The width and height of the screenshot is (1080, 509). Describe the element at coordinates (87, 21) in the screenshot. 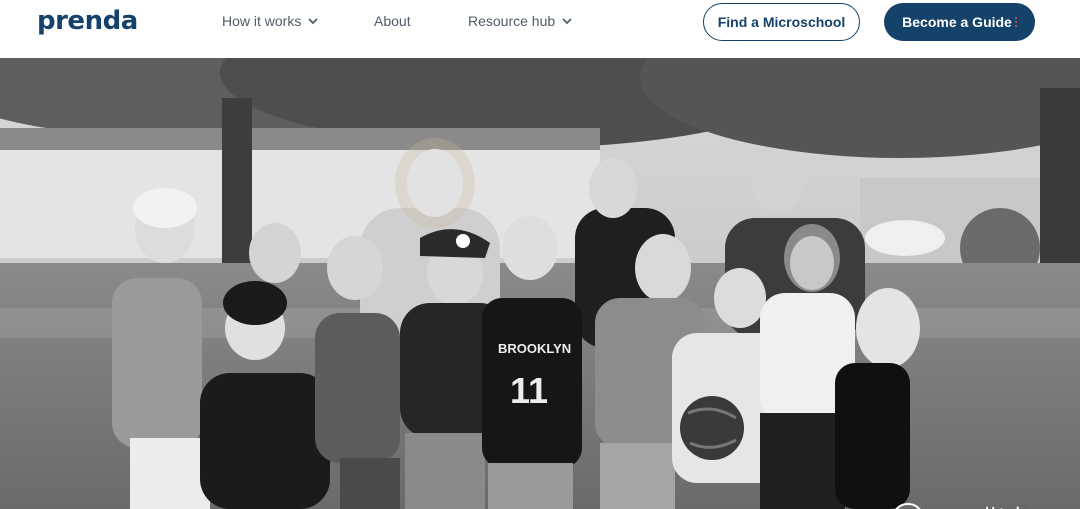

I see `prenda-logo: prenda` at that location.